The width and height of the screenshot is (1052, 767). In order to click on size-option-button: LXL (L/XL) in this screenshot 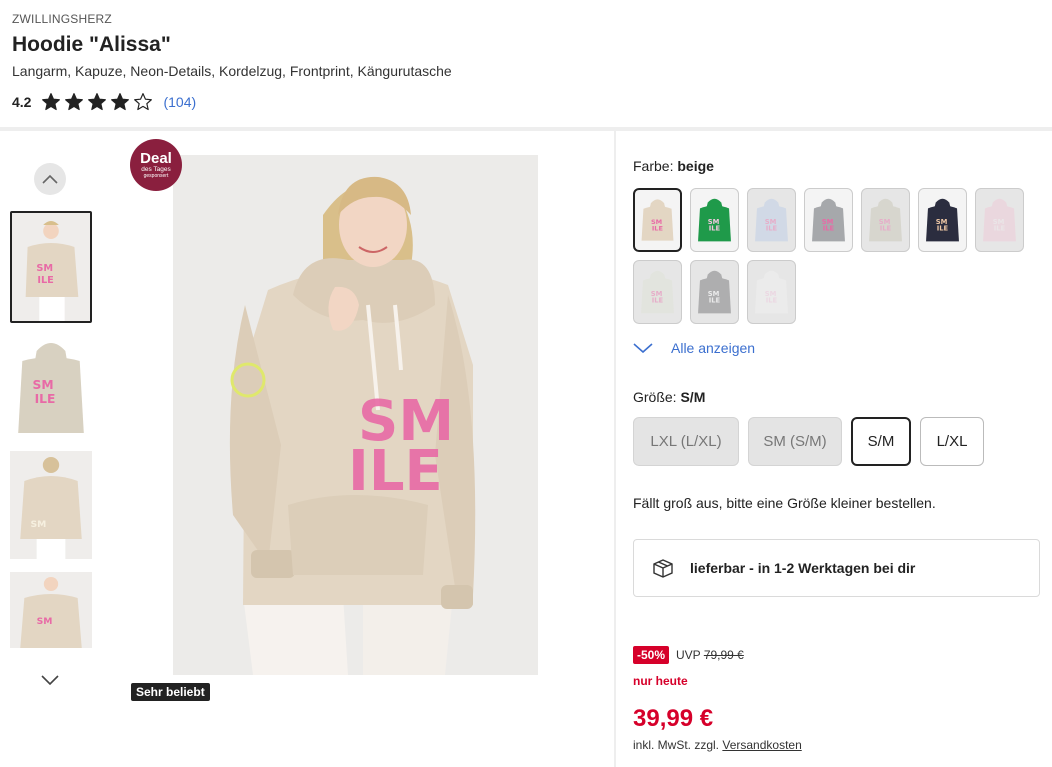, I will do `click(686, 441)`.